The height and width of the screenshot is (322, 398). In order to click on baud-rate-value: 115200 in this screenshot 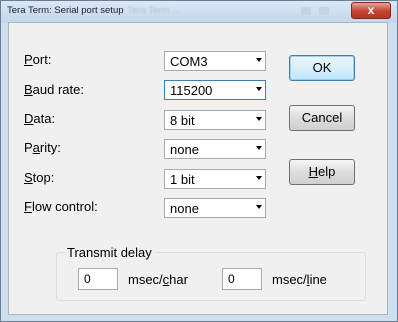, I will do `click(191, 90)`.